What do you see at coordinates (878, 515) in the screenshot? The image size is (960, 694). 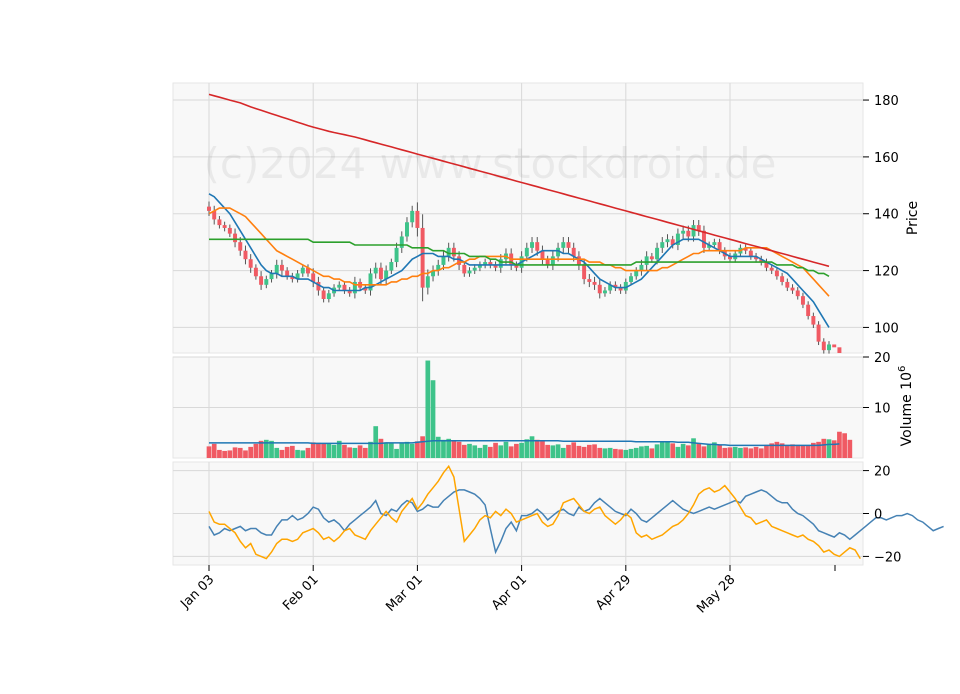 I see `oscillator-y-tick-label: 0` at bounding box center [878, 515].